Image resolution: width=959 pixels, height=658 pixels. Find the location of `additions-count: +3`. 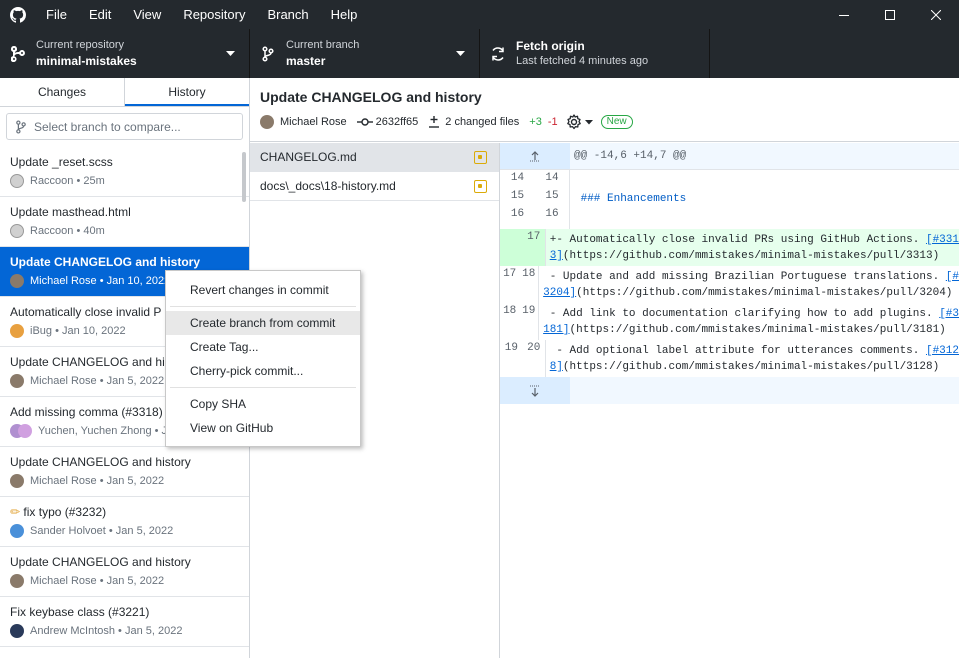

additions-count: +3 is located at coordinates (535, 122).